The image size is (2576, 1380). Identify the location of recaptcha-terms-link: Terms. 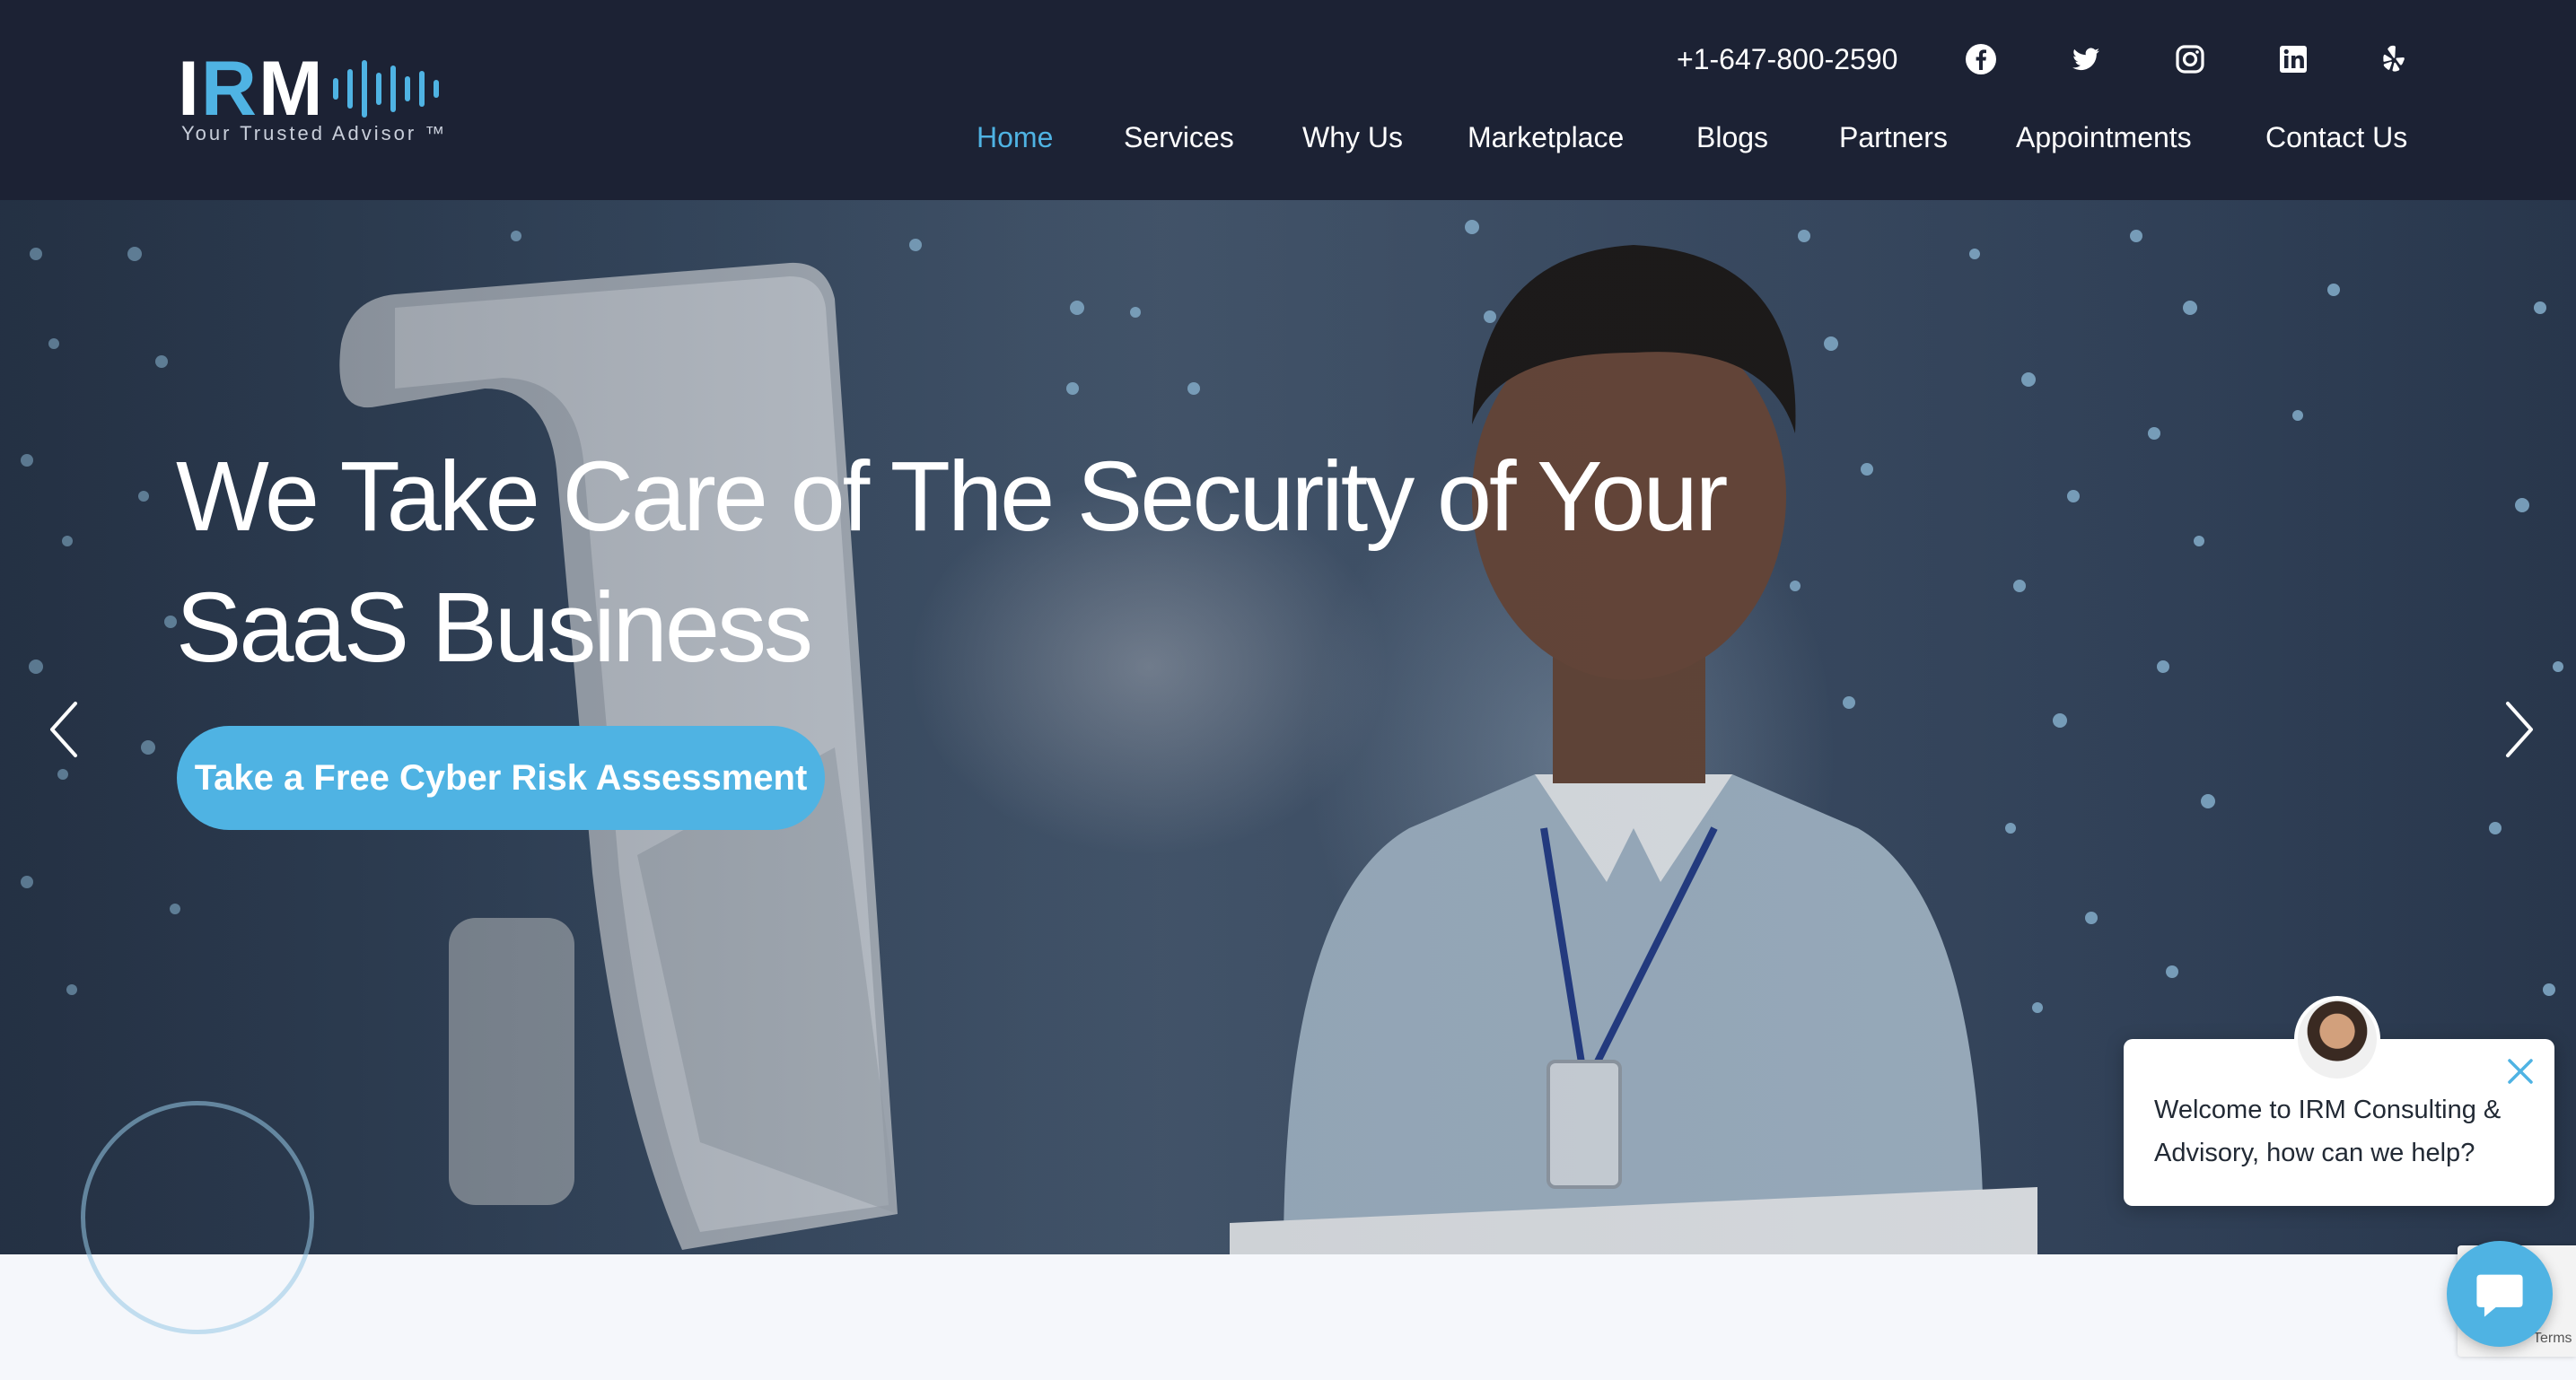
(2552, 1339).